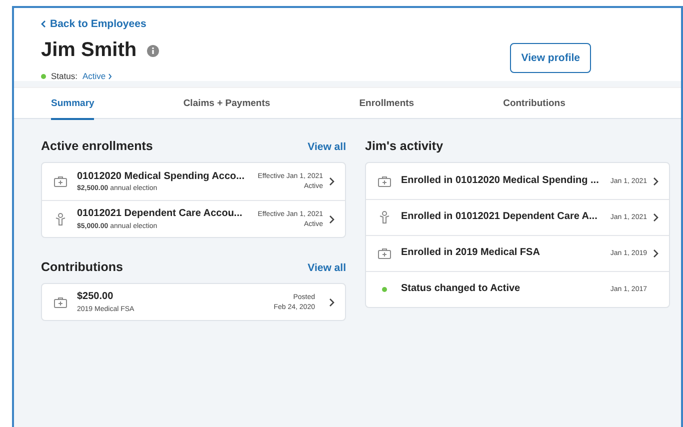 This screenshot has height=427, width=683. Describe the element at coordinates (43, 24) in the screenshot. I see `chevron-left-icon` at that location.